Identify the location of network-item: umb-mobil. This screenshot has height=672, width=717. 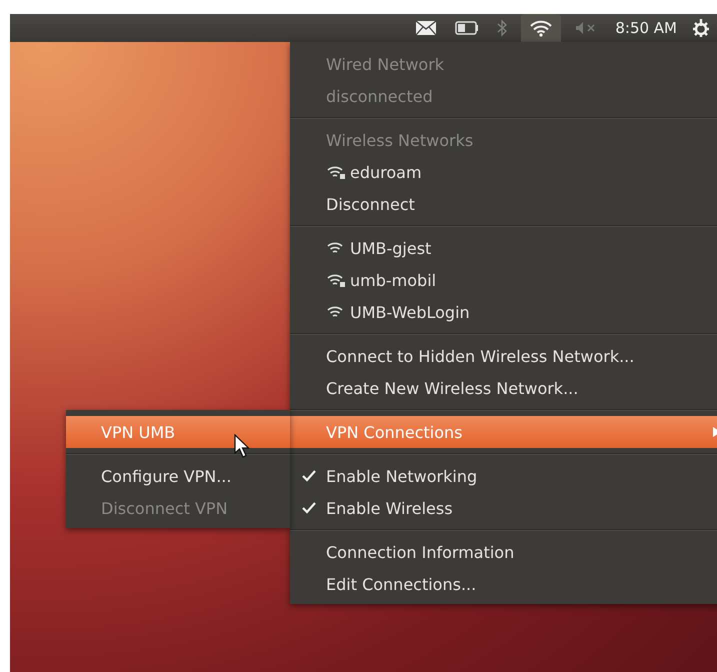
(503, 280).